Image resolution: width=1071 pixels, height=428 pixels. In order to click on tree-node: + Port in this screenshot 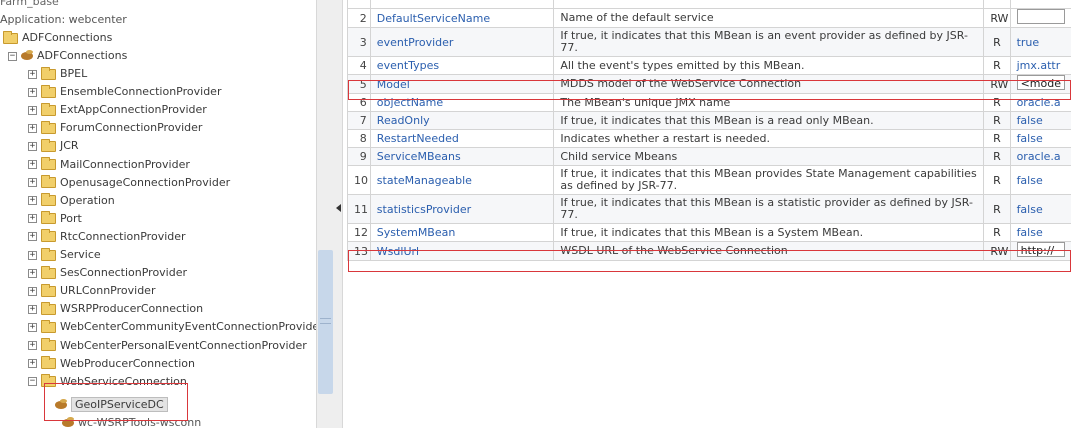, I will do `click(55, 218)`.